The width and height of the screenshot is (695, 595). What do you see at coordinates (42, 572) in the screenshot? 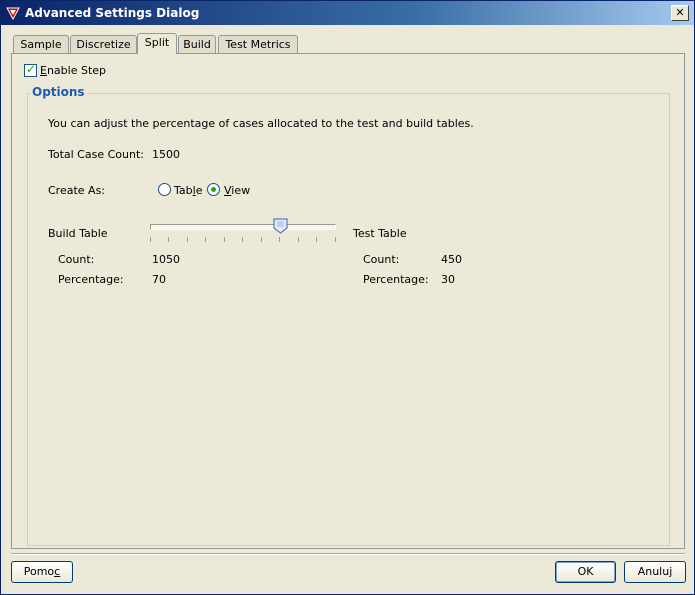
I see `help-button: Pomoc` at bounding box center [42, 572].